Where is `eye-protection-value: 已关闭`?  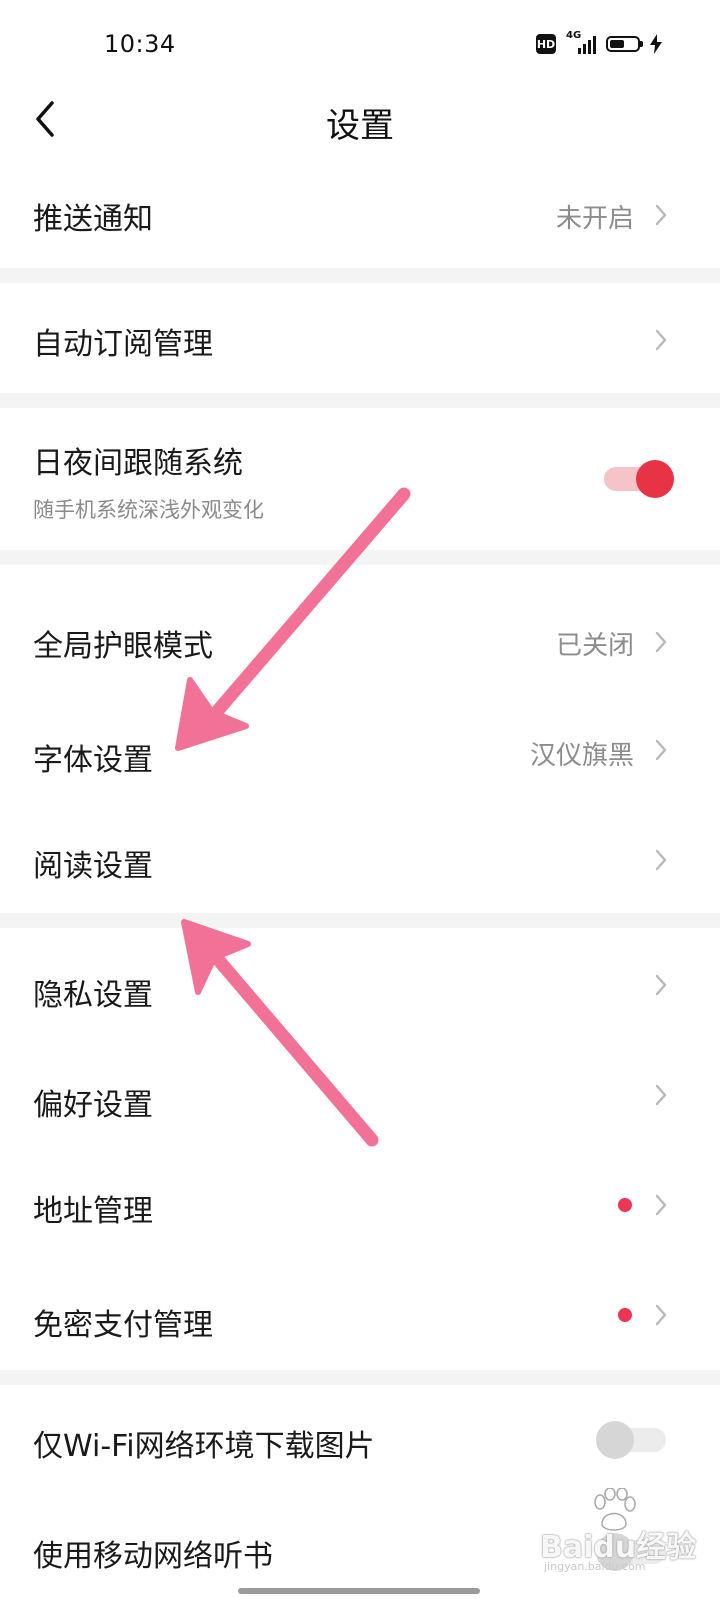
eye-protection-value: 已关闭 is located at coordinates (594, 646).